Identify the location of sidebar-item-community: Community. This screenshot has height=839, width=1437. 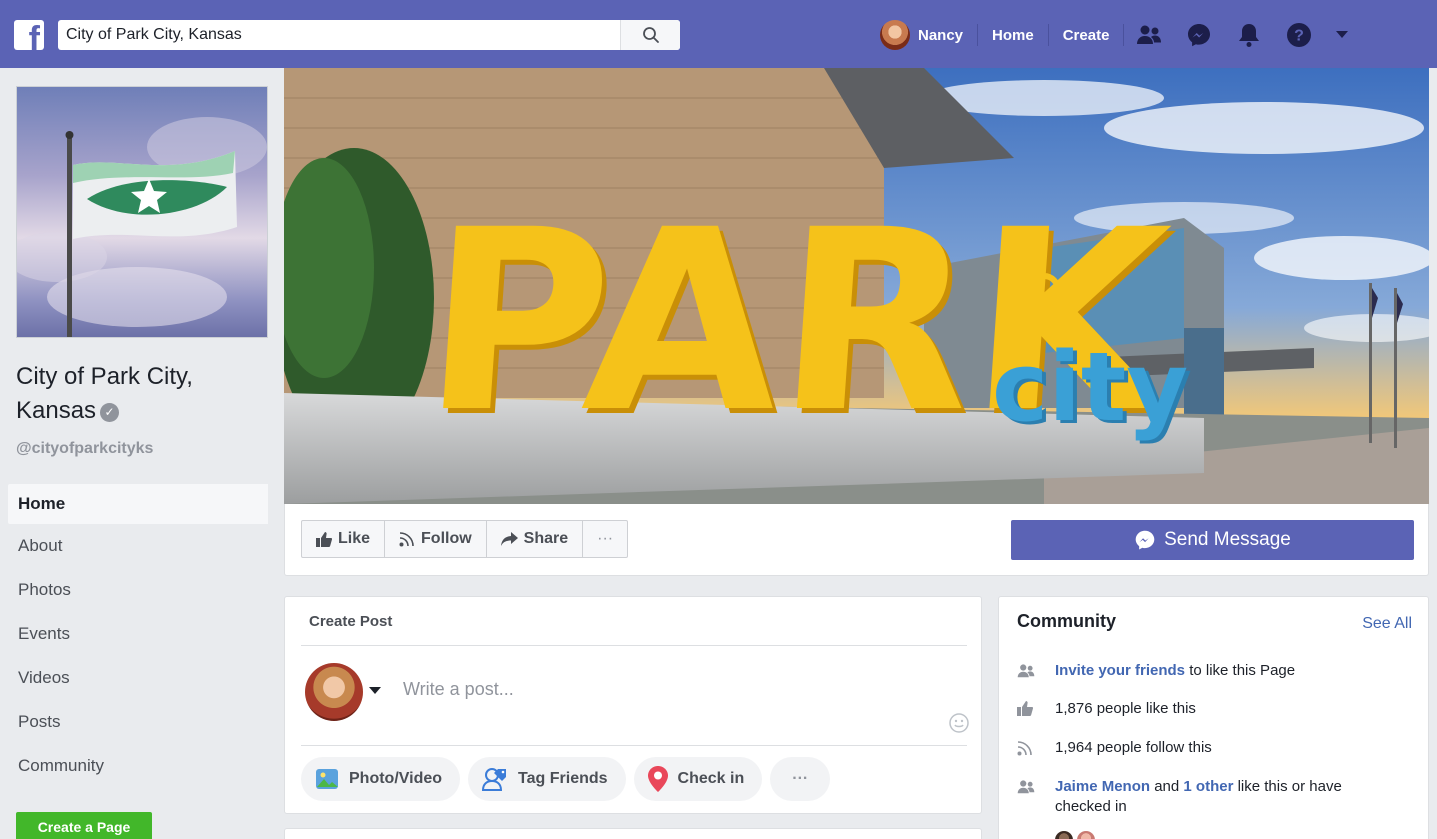
(138, 766).